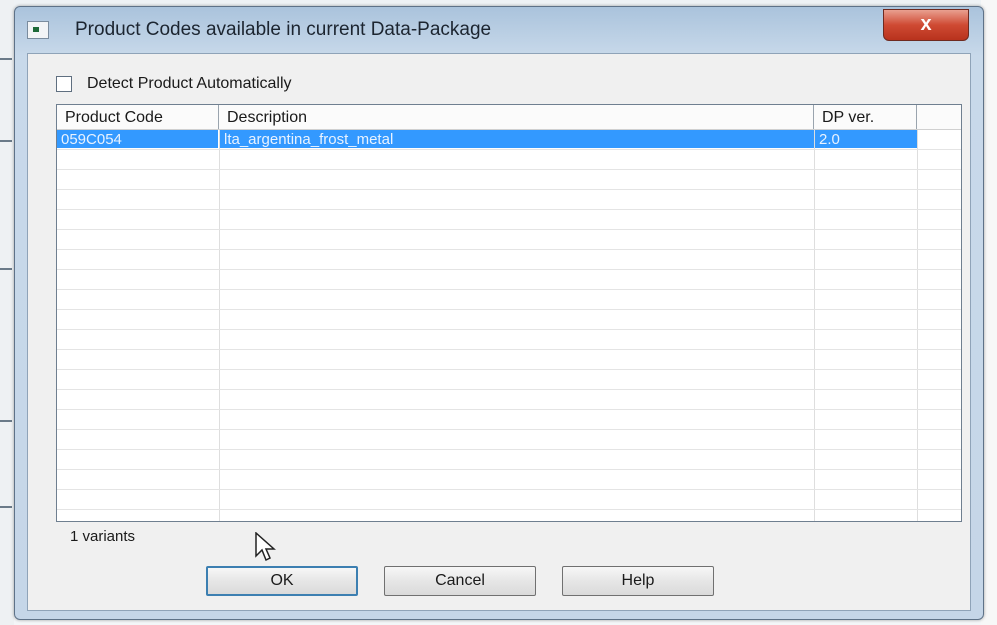 Image resolution: width=997 pixels, height=625 pixels. I want to click on table-row: 059C054 lta_argentina_frost_metal 2.0, so click(509, 140).